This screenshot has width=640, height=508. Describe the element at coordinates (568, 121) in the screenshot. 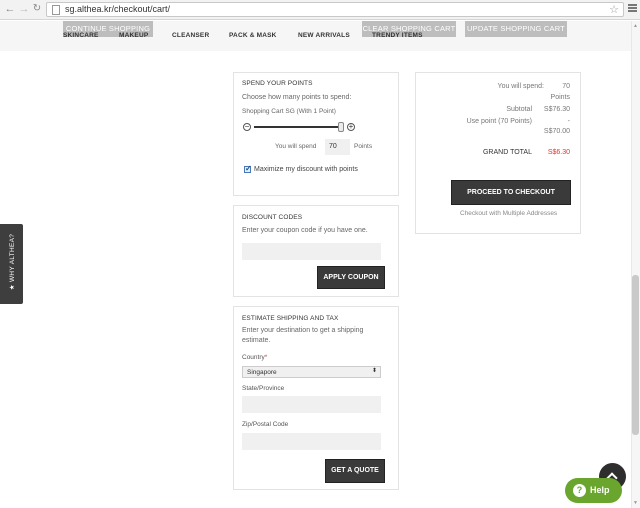

I see `use-point-dash: -` at that location.